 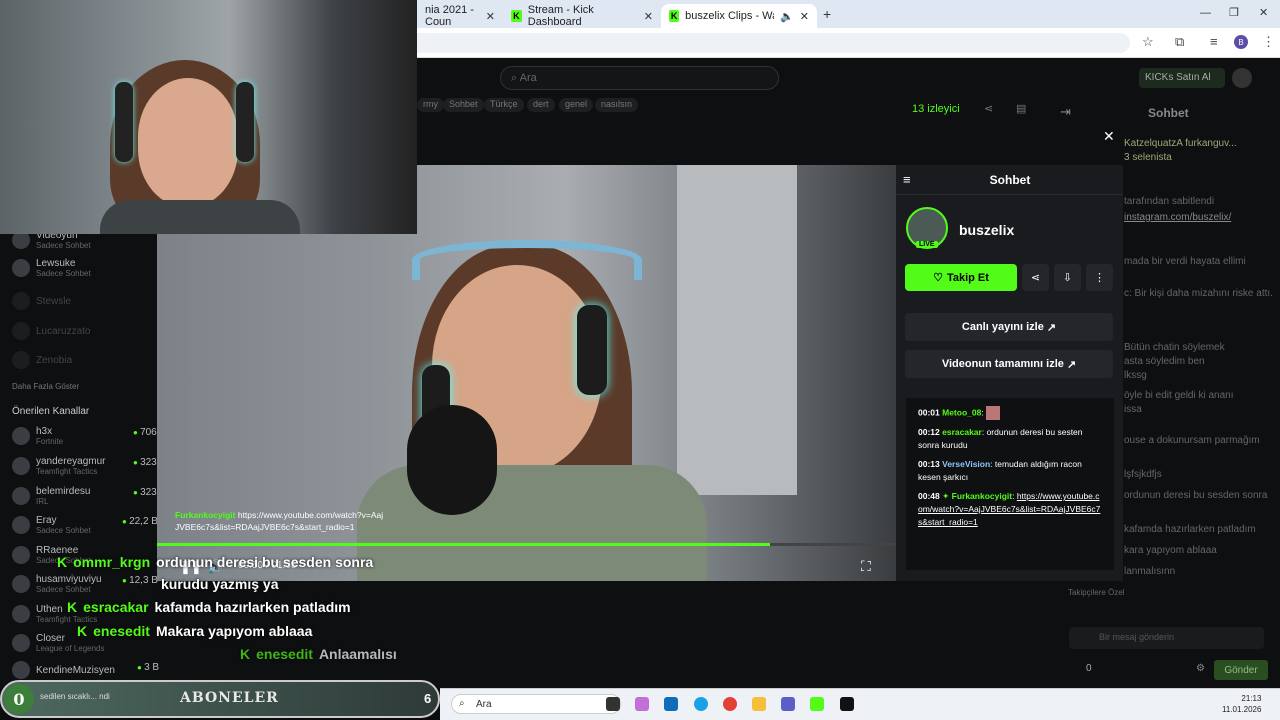 I want to click on tab-counter: nia 2021 - Coun ✕, so click(x=460, y=16).